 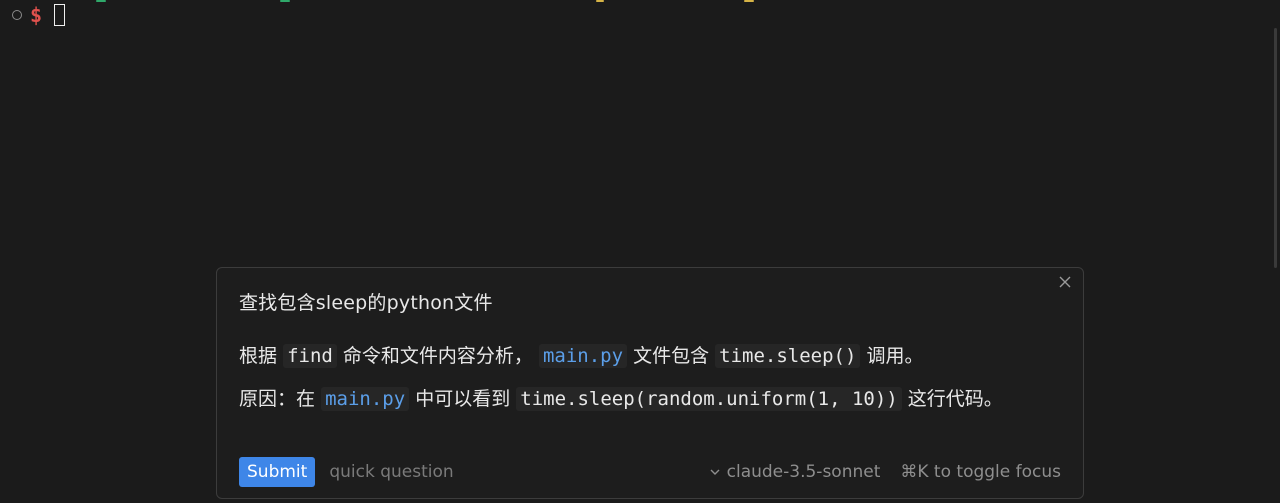 What do you see at coordinates (437, 356) in the screenshot?
I see `answer-text: 命令和文件内容分析，` at bounding box center [437, 356].